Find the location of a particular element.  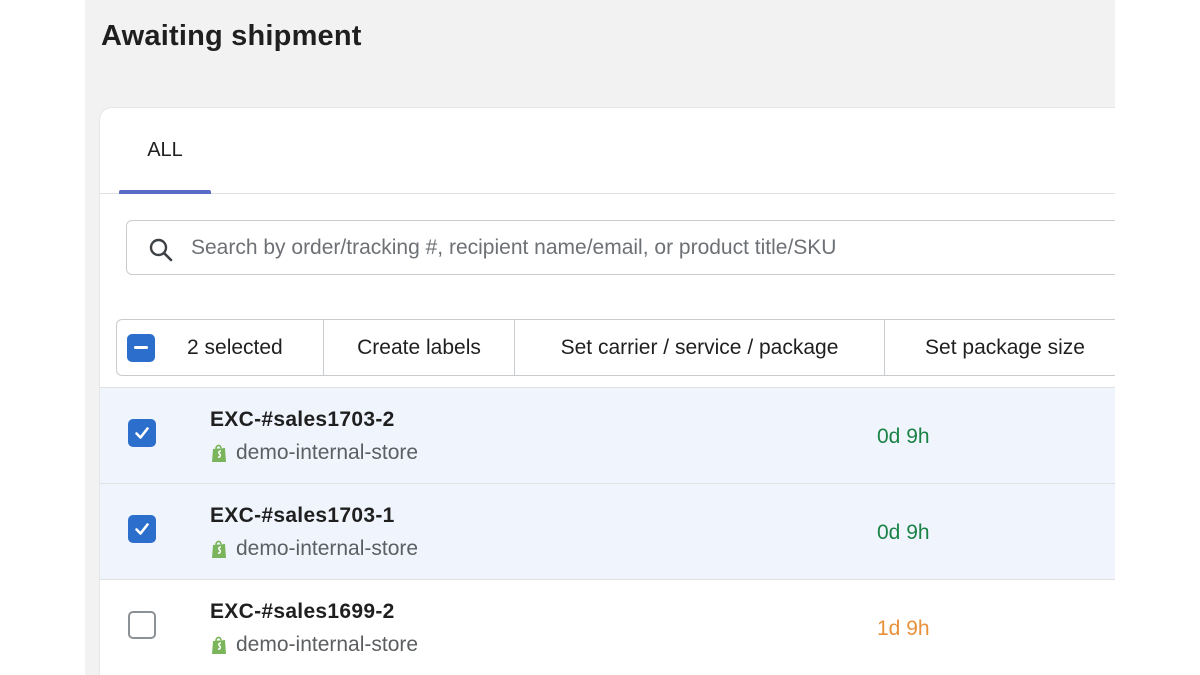

set-package-size-button: Set package size is located at coordinates (1000, 347).